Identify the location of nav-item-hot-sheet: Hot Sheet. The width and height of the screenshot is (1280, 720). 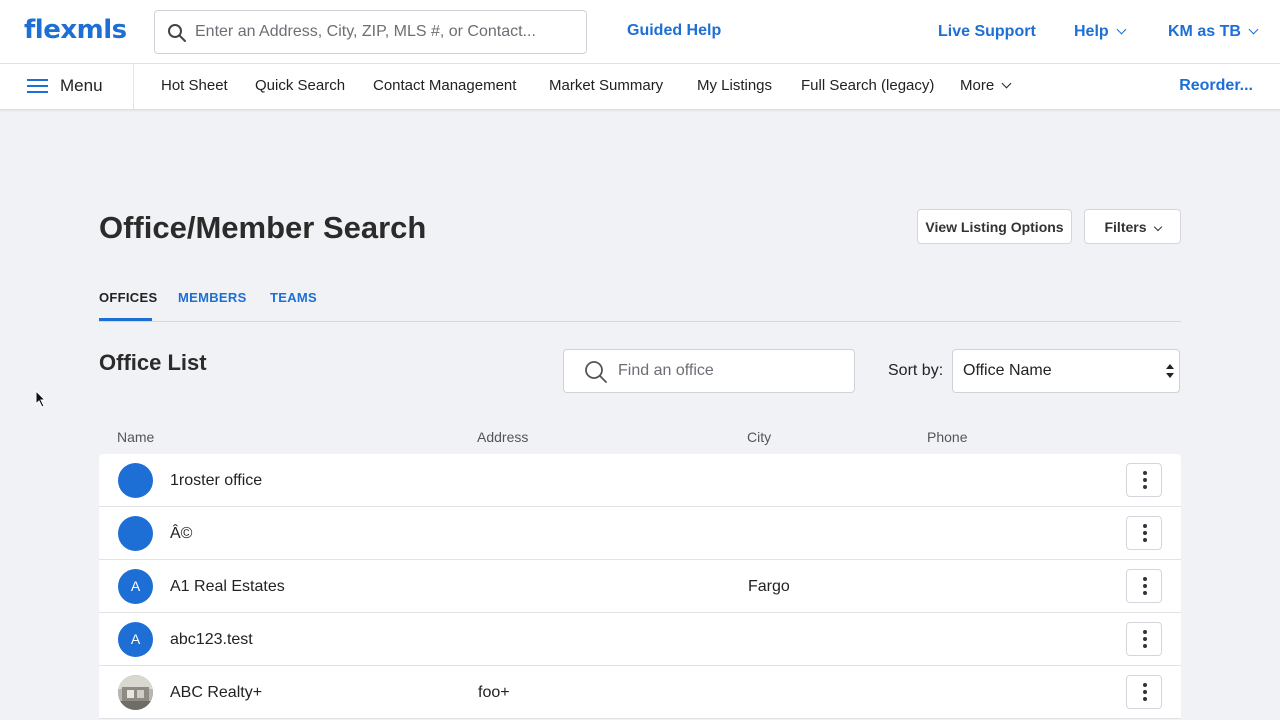
(194, 85).